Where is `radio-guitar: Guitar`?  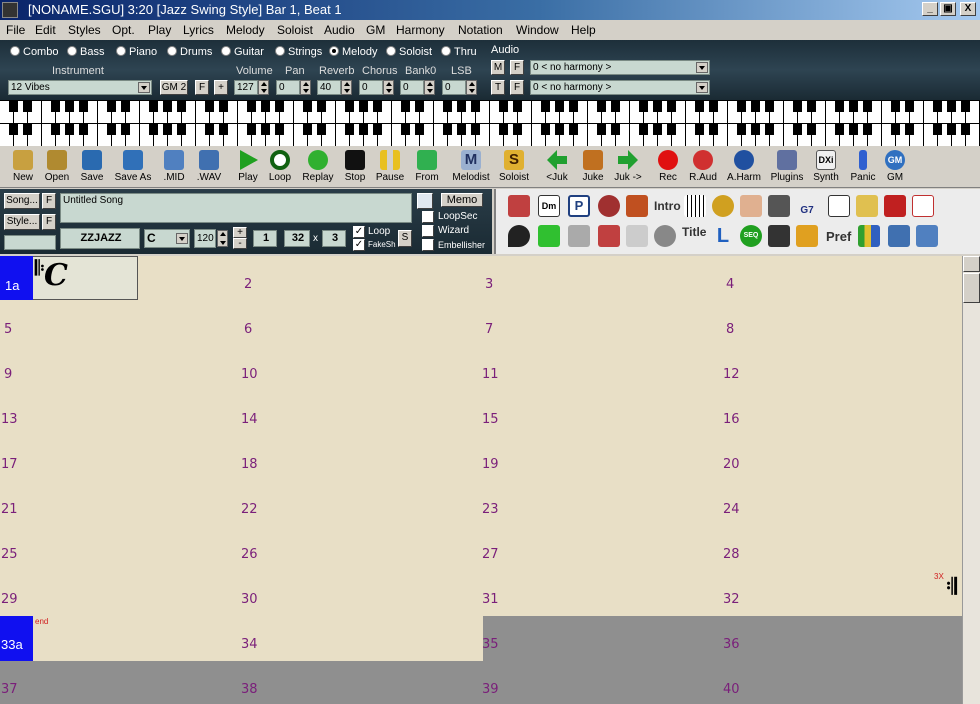 radio-guitar: Guitar is located at coordinates (242, 52).